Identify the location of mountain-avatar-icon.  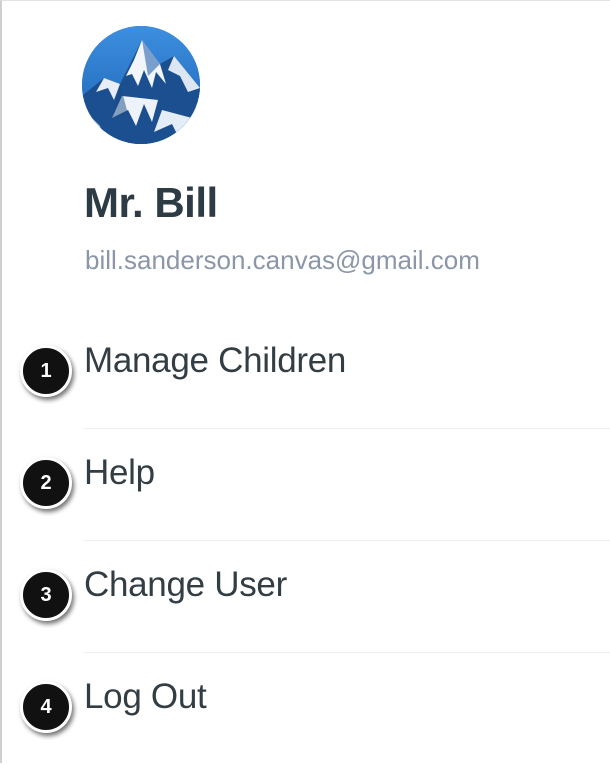
(141, 85).